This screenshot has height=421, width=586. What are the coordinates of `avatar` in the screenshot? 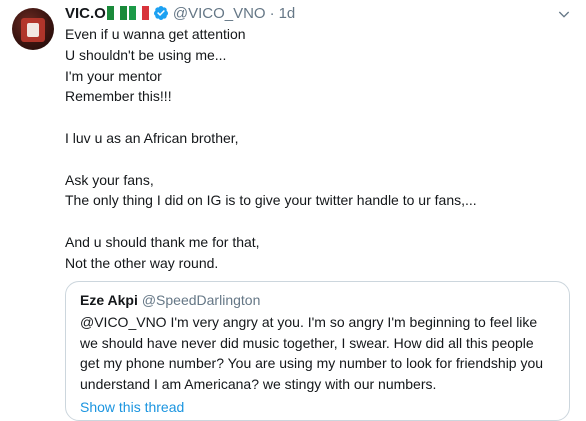 It's located at (33, 29).